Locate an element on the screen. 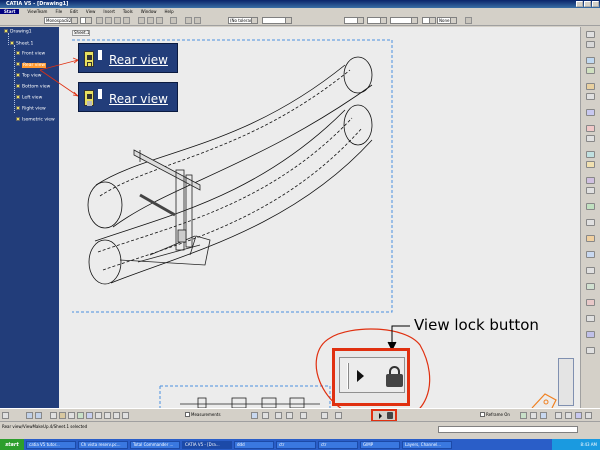  bottom-toolbar: Measurements Reframe On is located at coordinates (300, 415).